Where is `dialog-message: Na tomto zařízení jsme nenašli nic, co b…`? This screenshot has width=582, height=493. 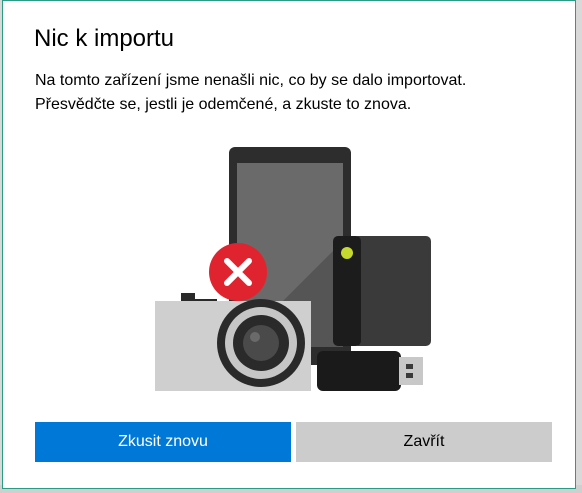
dialog-message: Na tomto zařízení jsme nenašli nic, co b… is located at coordinates (295, 93).